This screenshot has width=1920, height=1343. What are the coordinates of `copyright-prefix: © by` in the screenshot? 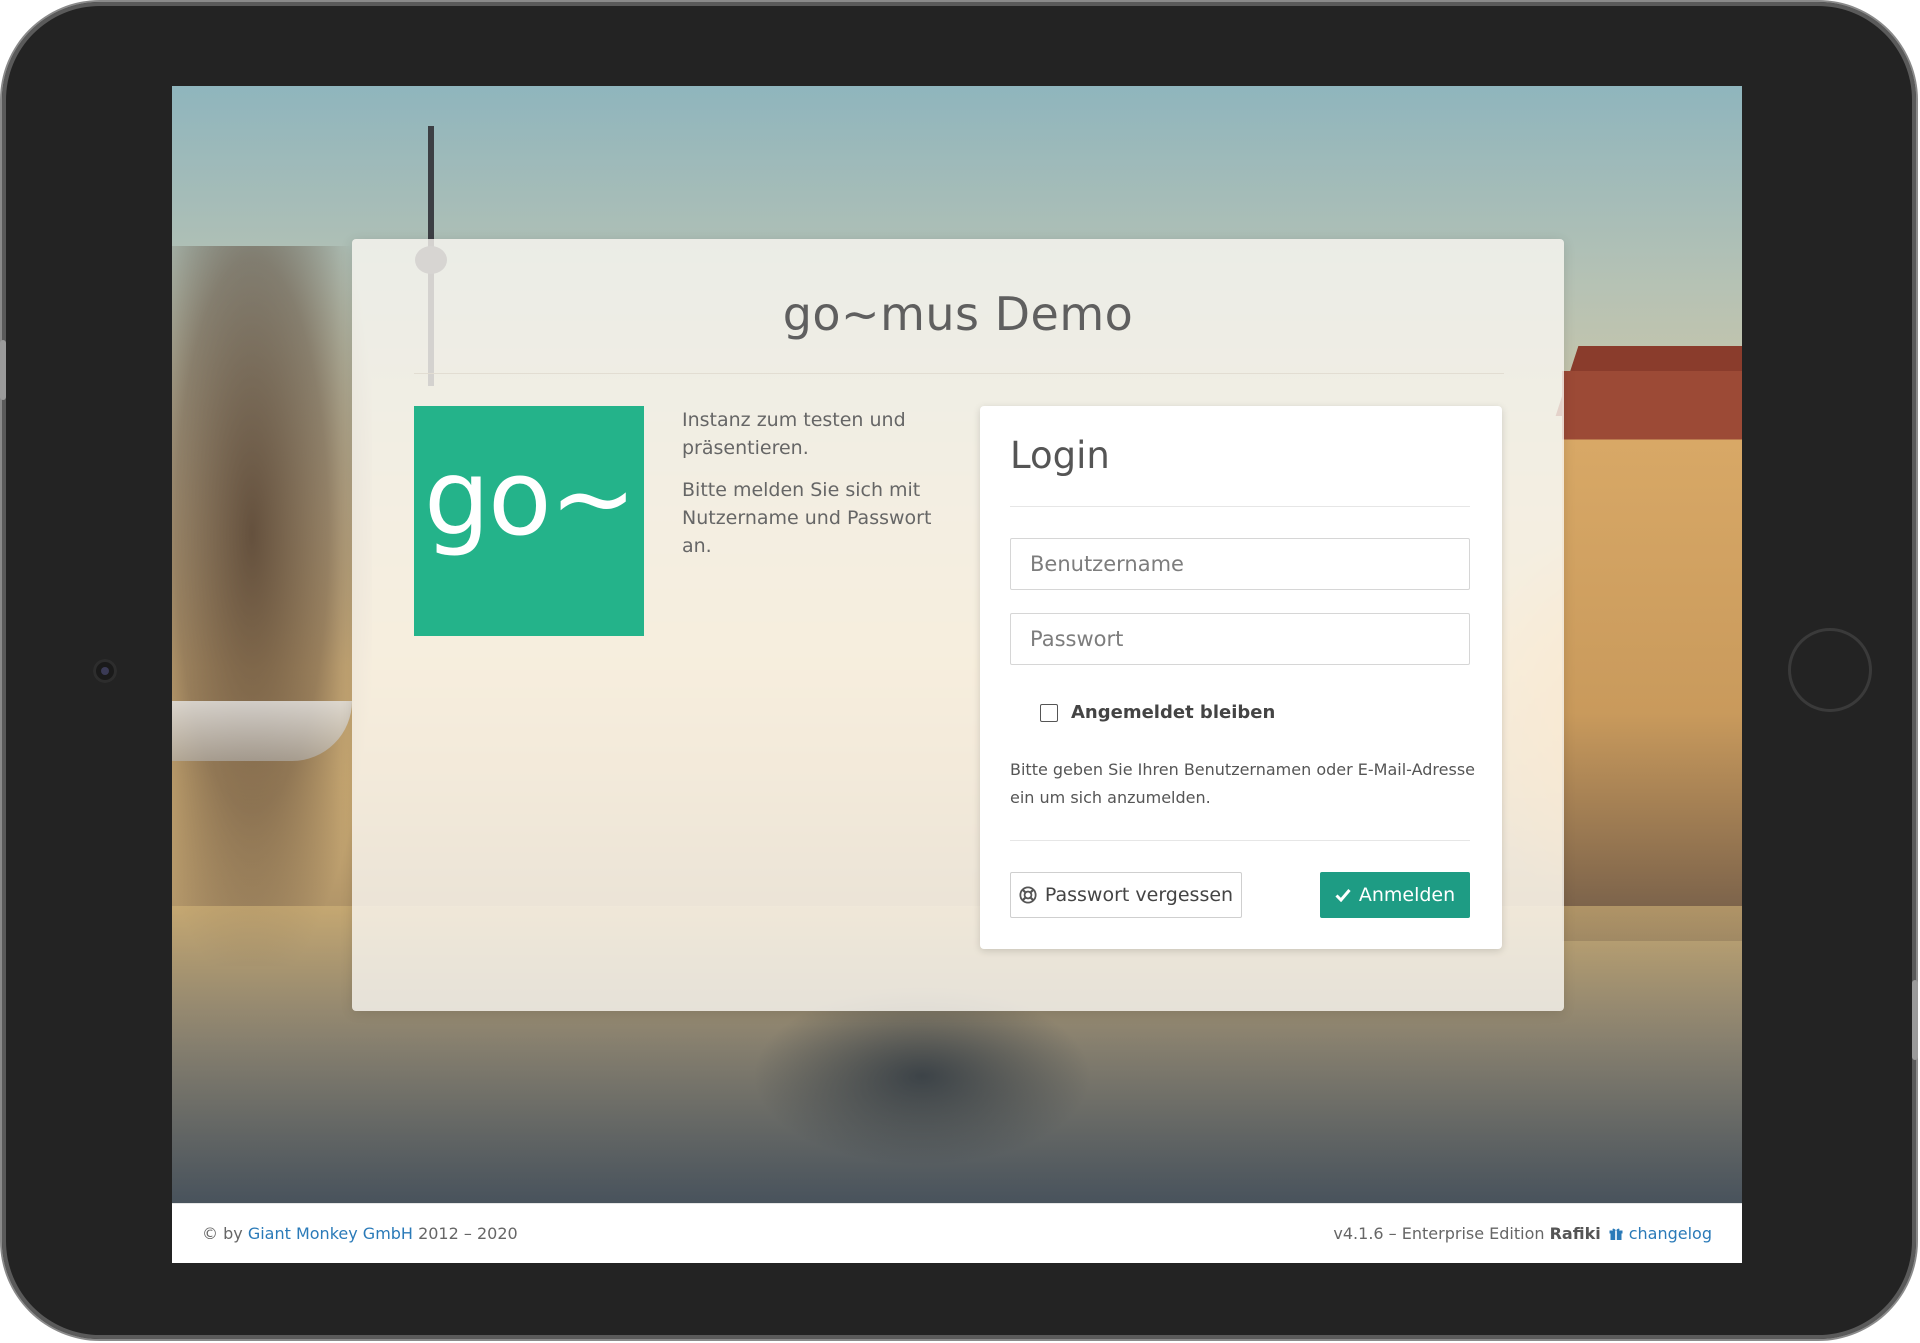 It's located at (222, 1233).